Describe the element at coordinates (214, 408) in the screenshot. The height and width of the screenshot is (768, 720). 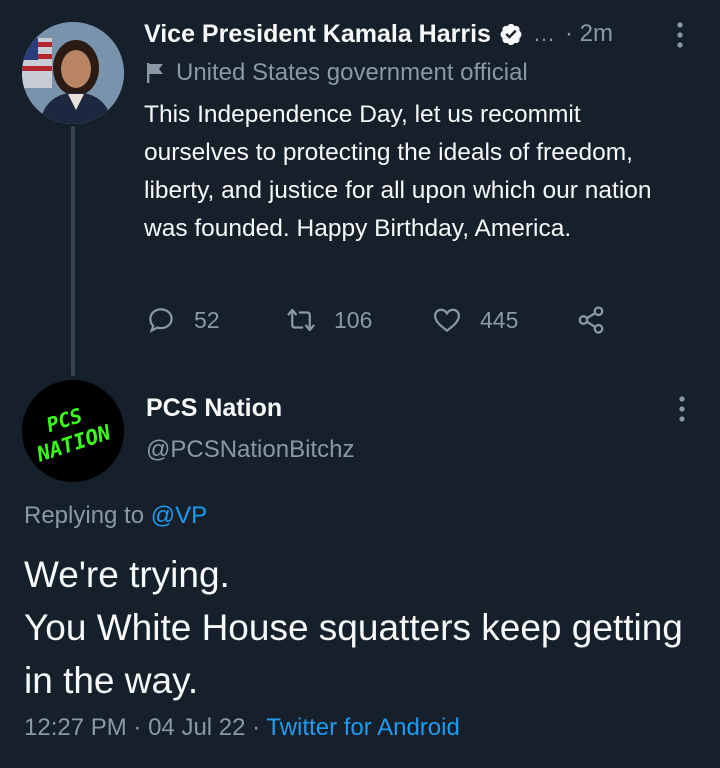
I see `reply-author-name: PCS Nation` at that location.